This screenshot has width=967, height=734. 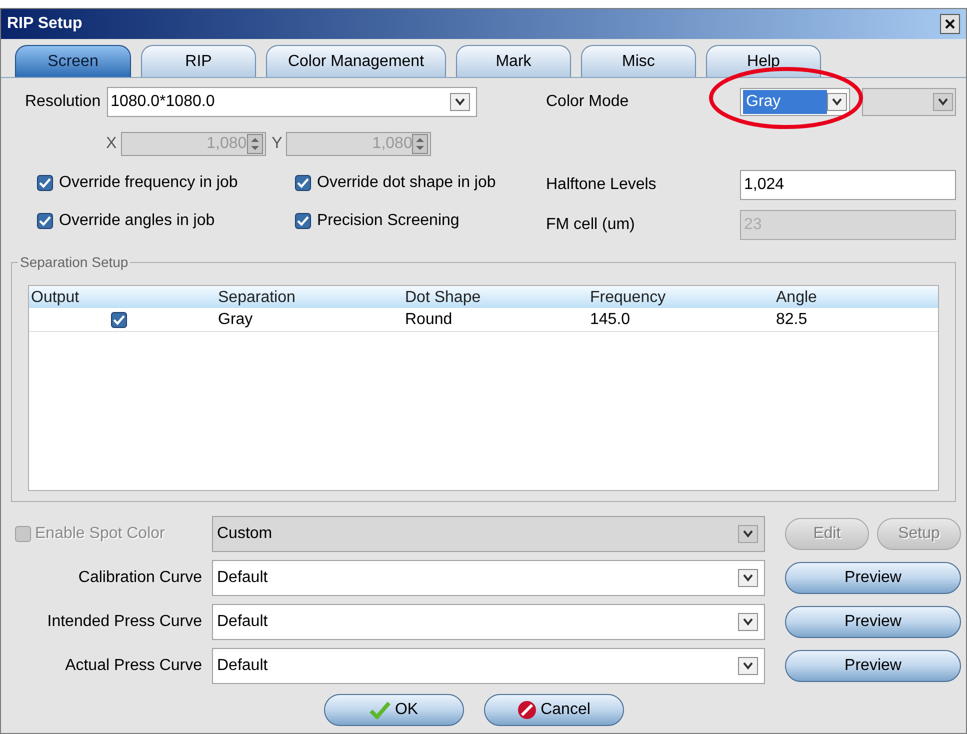 I want to click on color-mode-dropdown: Gray, so click(x=795, y=102).